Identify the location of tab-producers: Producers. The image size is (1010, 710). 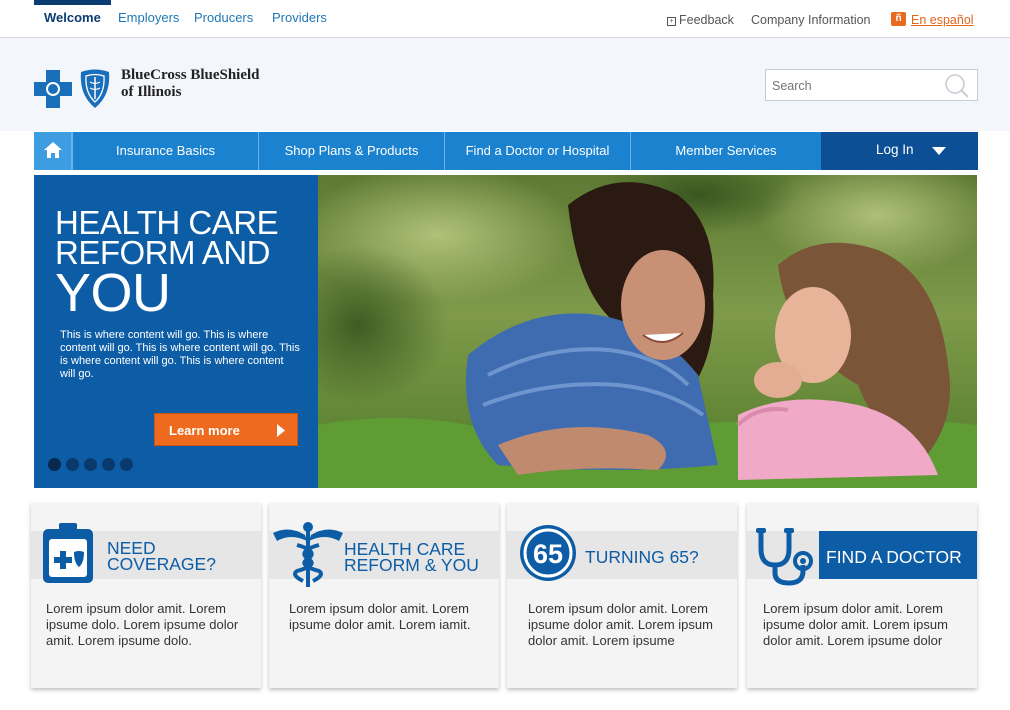
(223, 19).